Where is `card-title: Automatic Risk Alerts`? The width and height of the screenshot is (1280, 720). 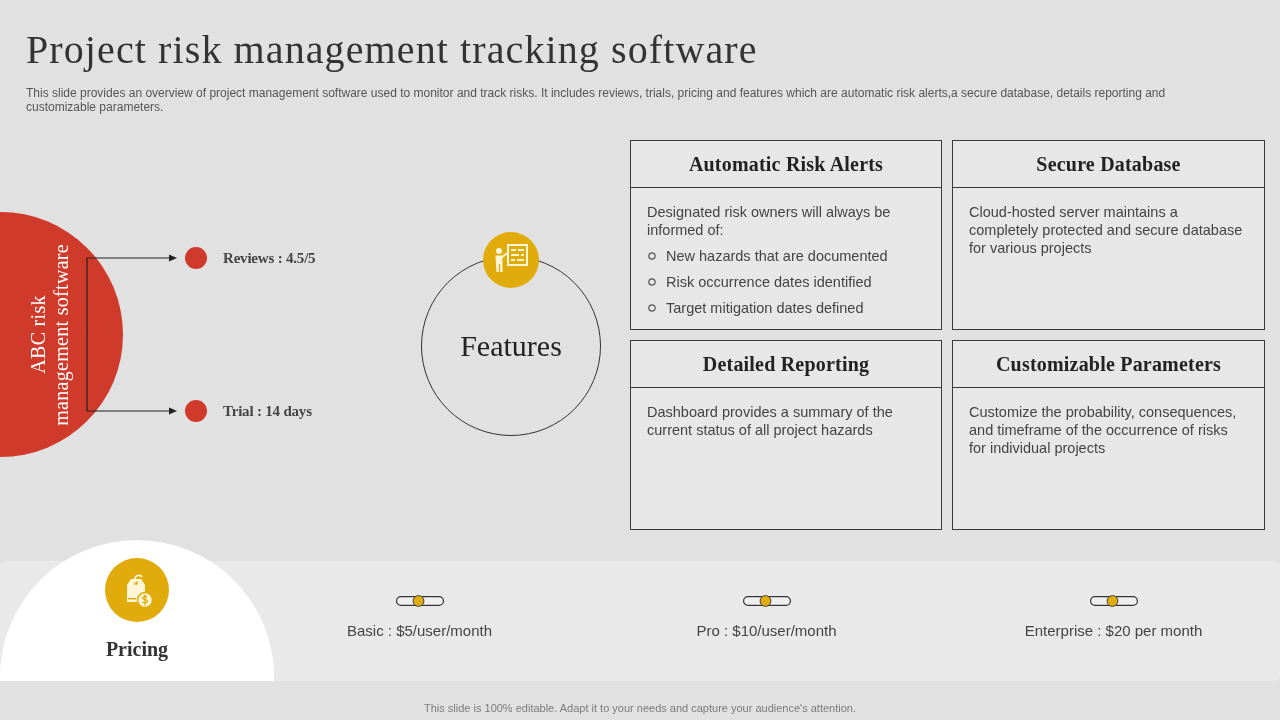
card-title: Automatic Risk Alerts is located at coordinates (786, 164).